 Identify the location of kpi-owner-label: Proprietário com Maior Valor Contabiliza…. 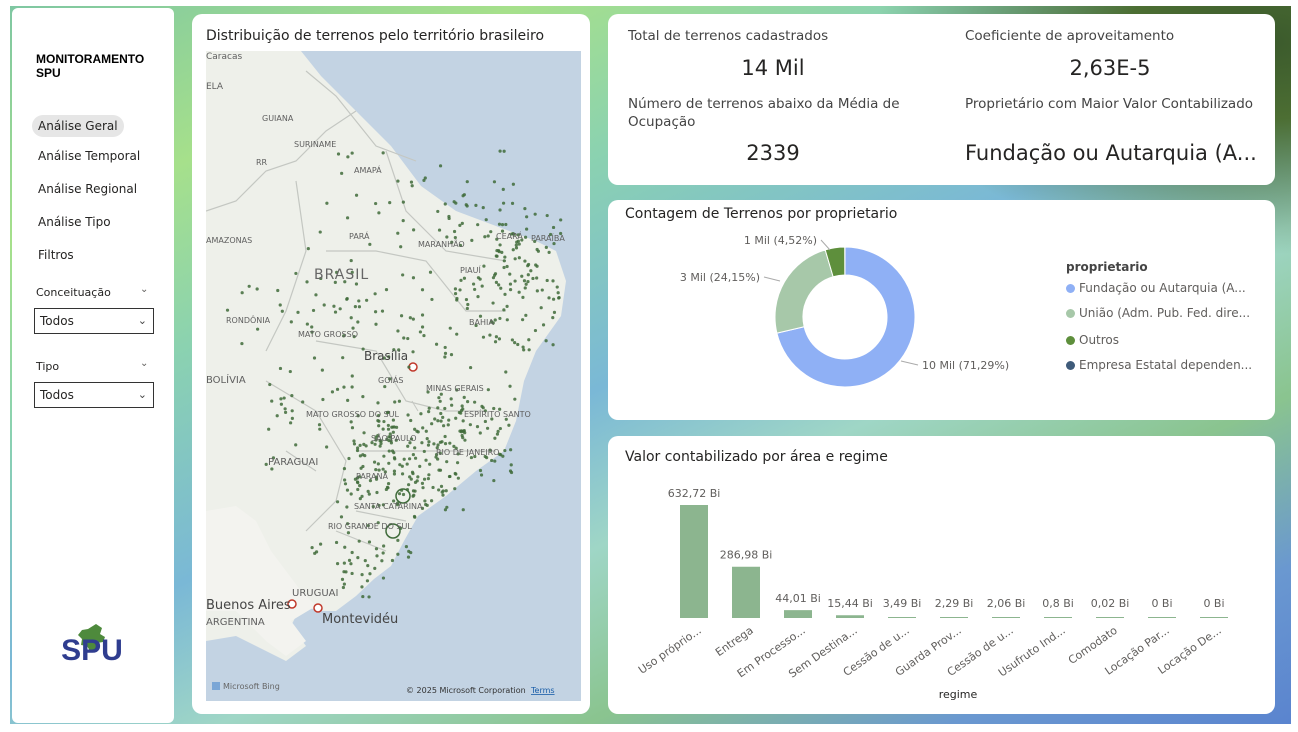
(1109, 104).